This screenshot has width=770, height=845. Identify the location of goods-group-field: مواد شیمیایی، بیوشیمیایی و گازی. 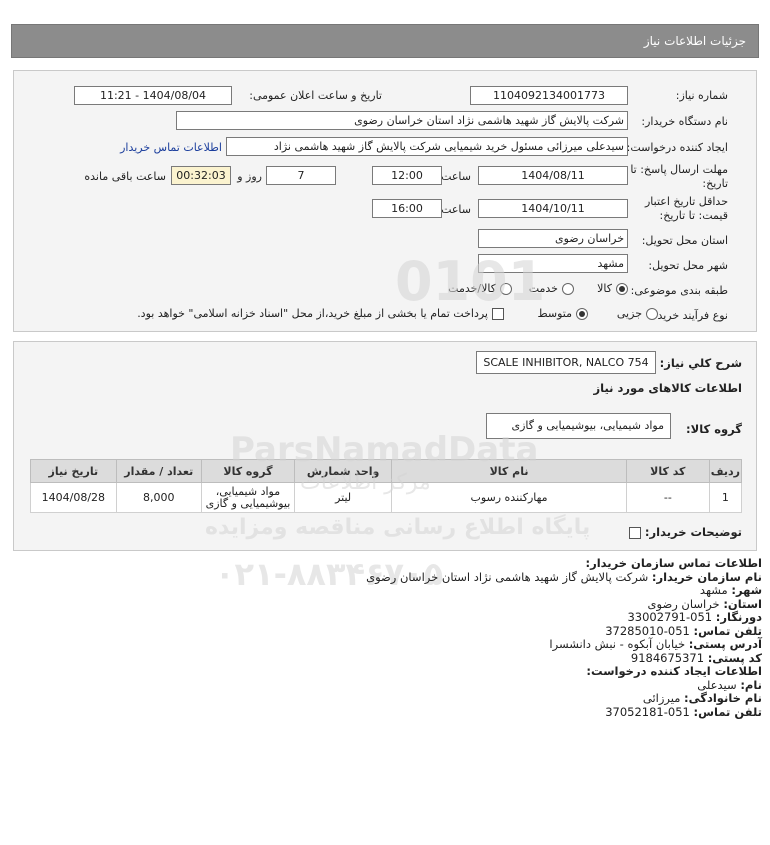
(578, 426).